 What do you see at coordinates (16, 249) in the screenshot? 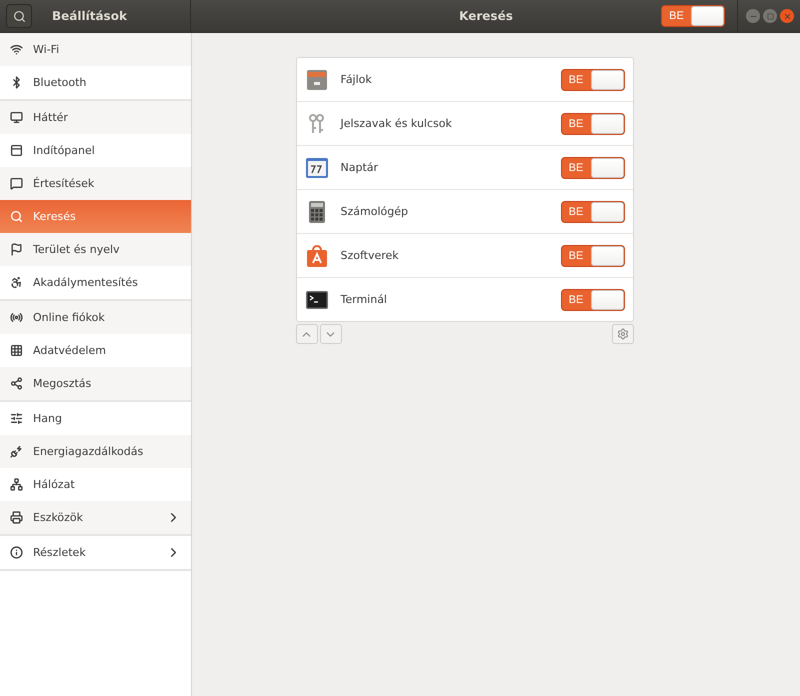
I see `flag-icon` at bounding box center [16, 249].